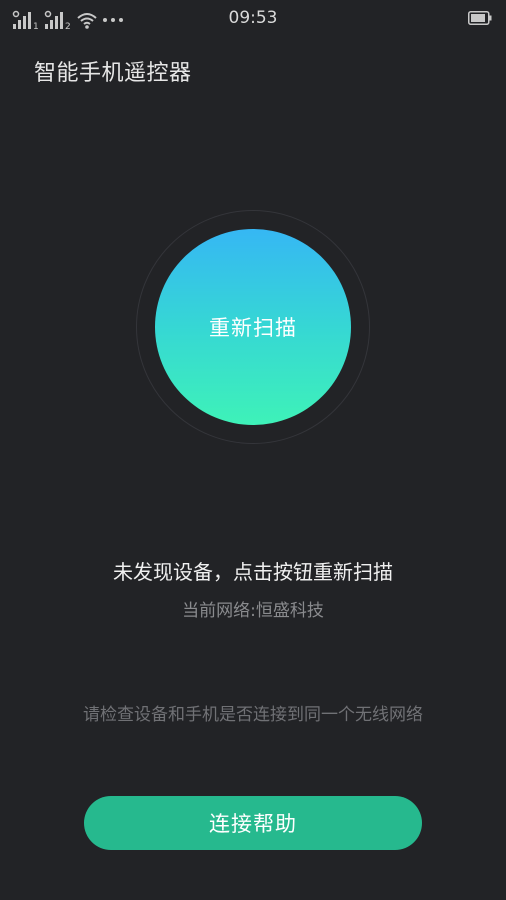 This screenshot has width=506, height=900. Describe the element at coordinates (480, 17) in the screenshot. I see `battery-icon` at that location.